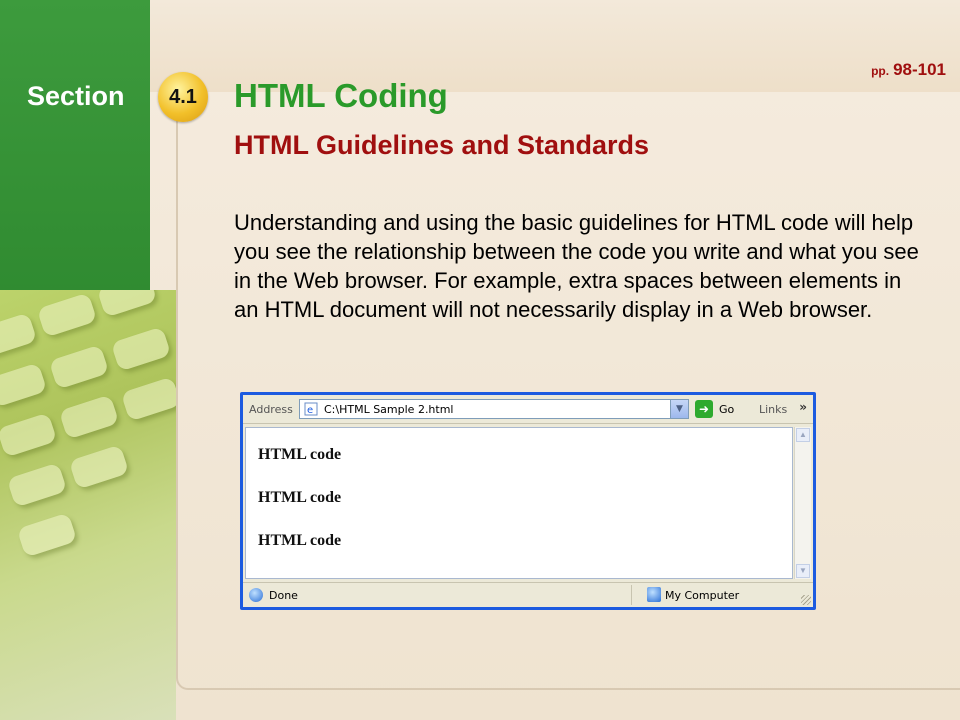 Image resolution: width=960 pixels, height=720 pixels. I want to click on page-reference: pp. 98-101, so click(908, 70).